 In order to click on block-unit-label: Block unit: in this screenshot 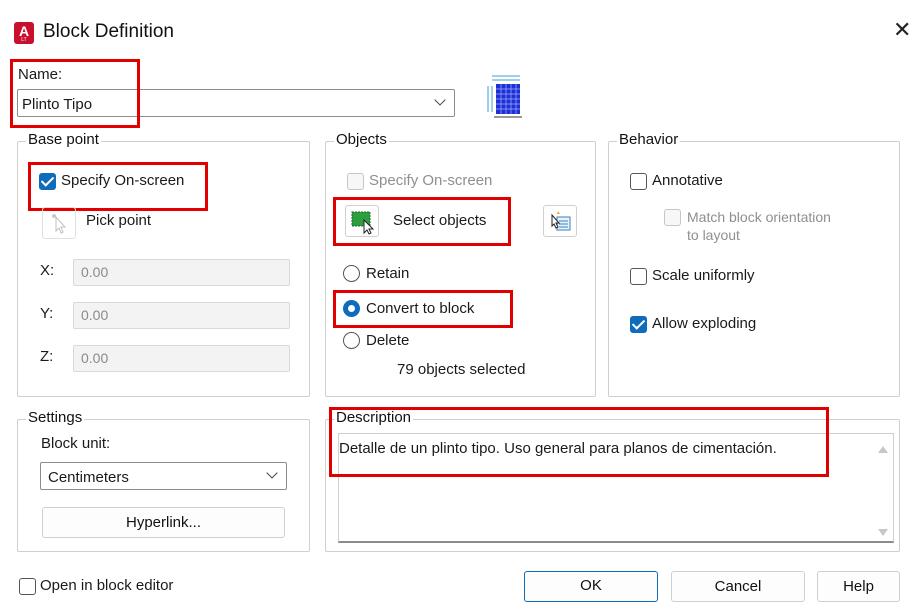, I will do `click(76, 443)`.